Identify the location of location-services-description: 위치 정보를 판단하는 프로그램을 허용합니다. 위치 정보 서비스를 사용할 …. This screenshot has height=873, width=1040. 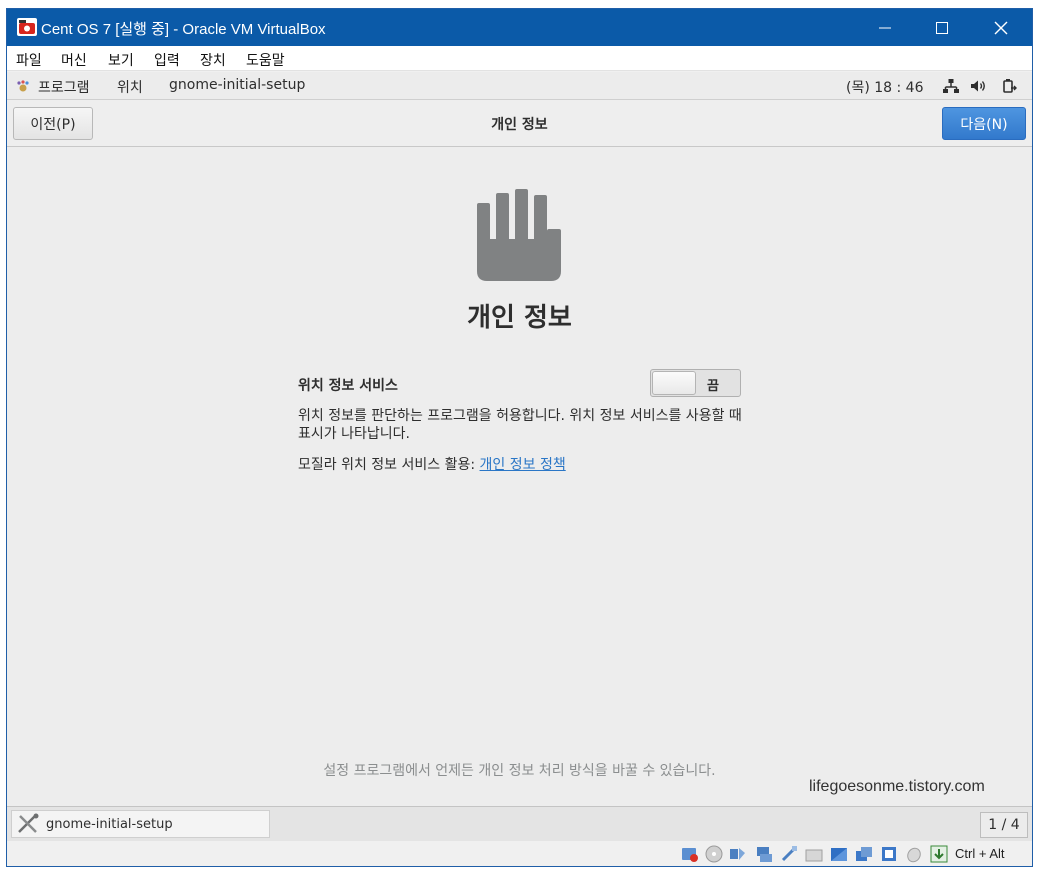
(520, 425).